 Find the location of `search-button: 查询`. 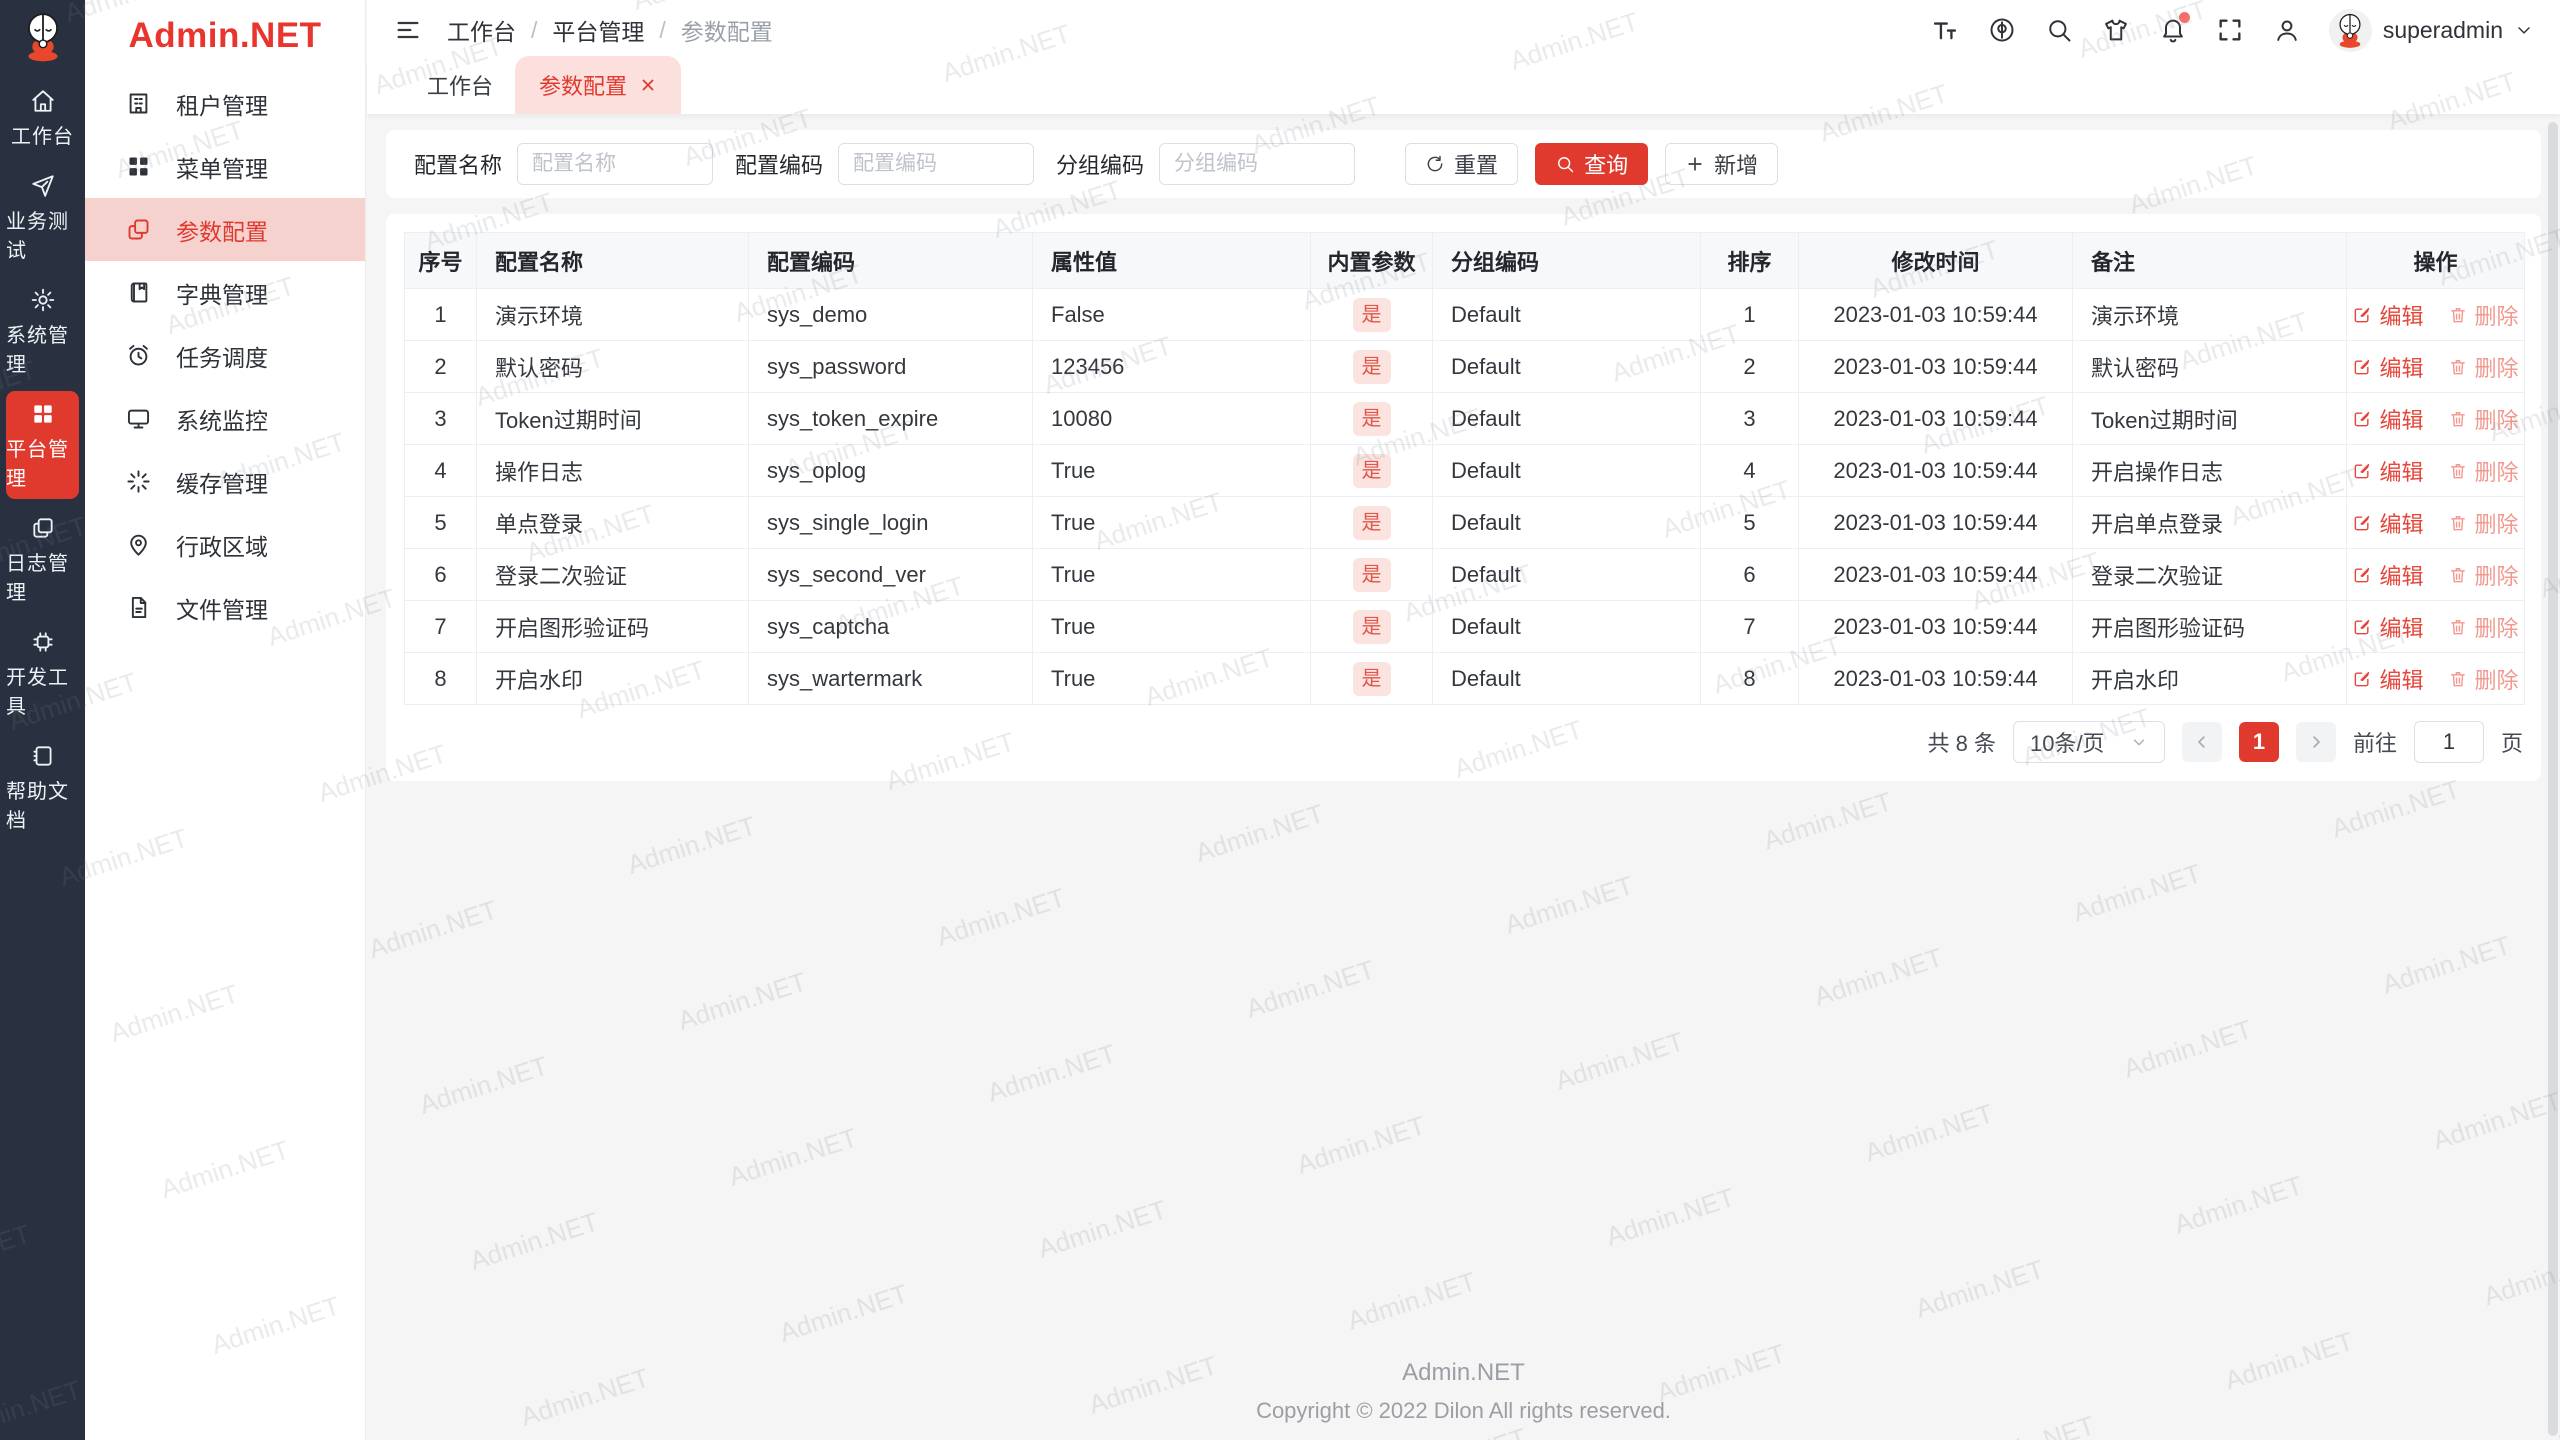

search-button: 查询 is located at coordinates (1592, 164).